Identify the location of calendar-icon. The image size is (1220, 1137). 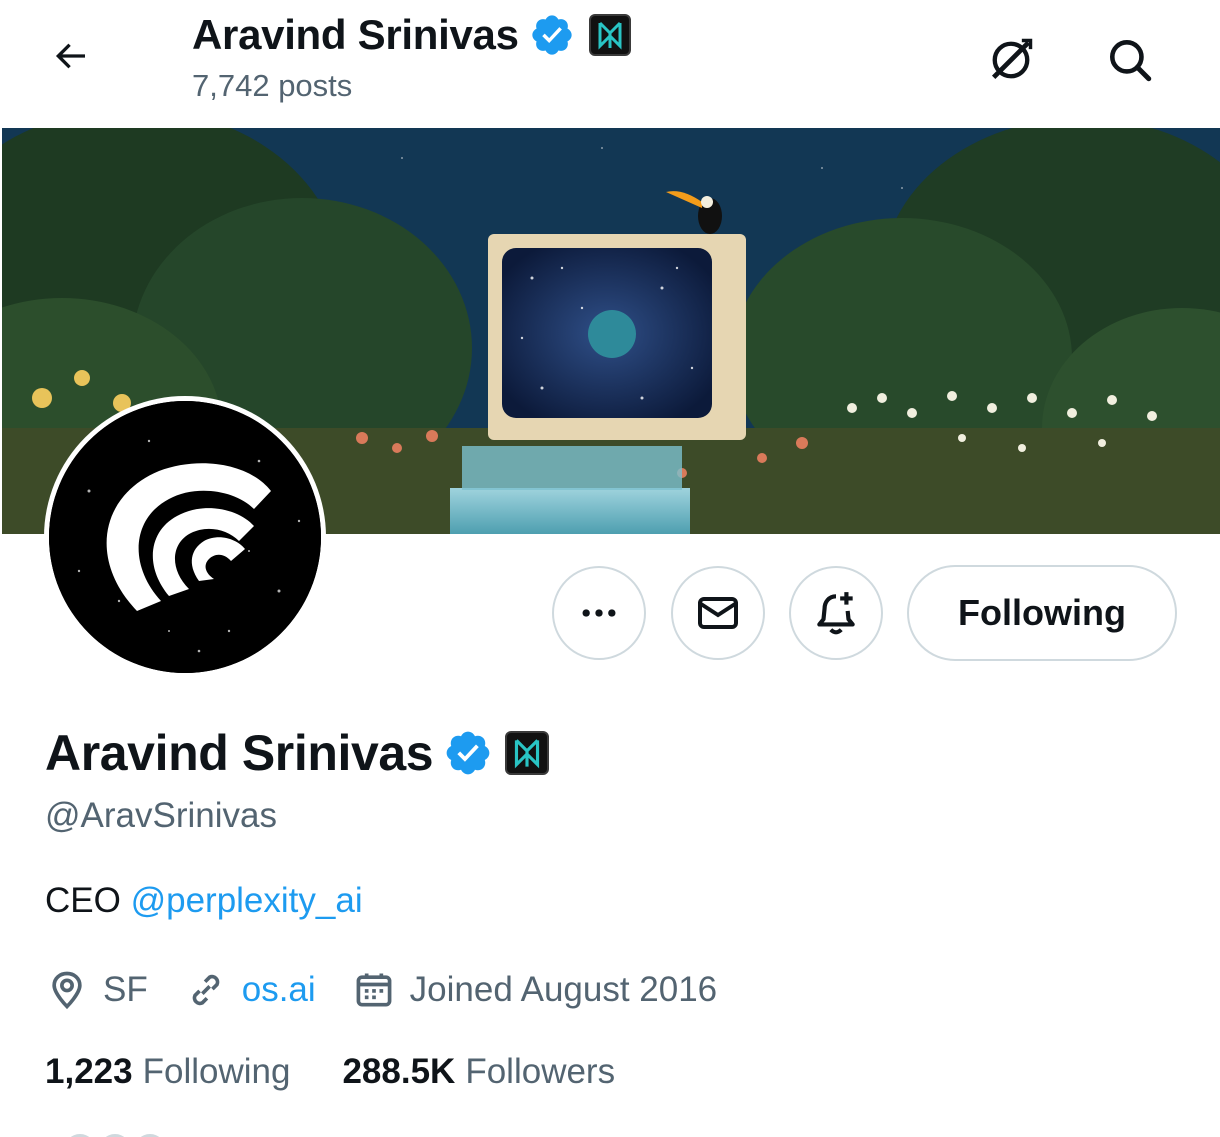
(374, 990).